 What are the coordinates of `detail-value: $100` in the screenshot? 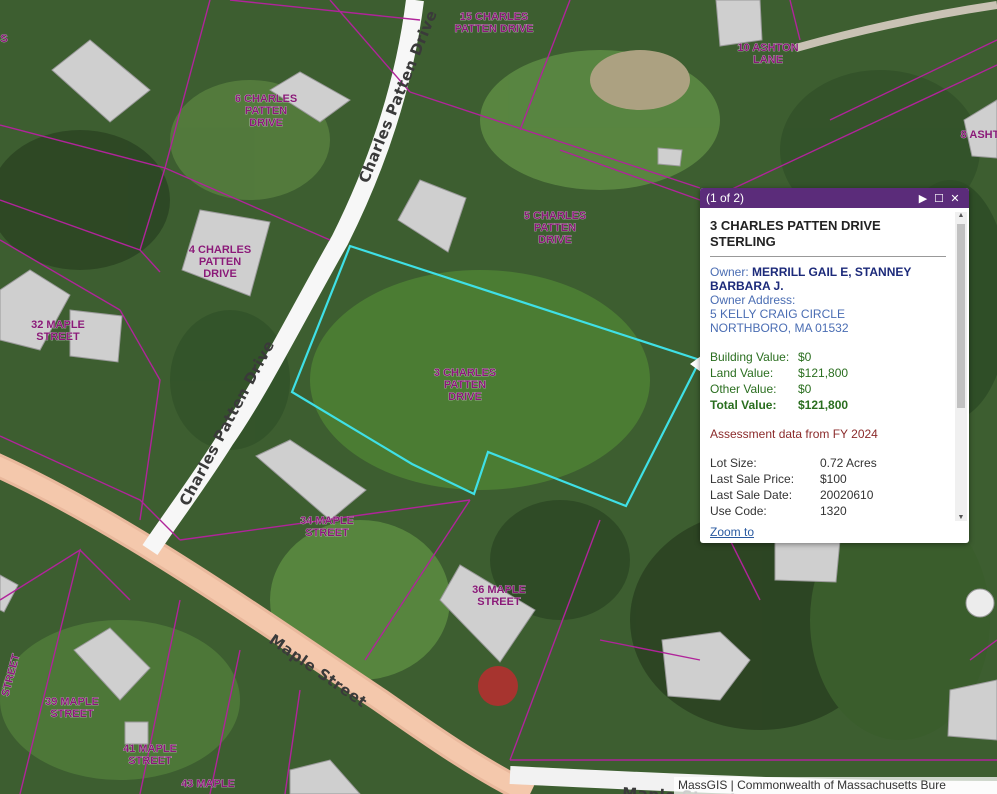 It's located at (833, 479).